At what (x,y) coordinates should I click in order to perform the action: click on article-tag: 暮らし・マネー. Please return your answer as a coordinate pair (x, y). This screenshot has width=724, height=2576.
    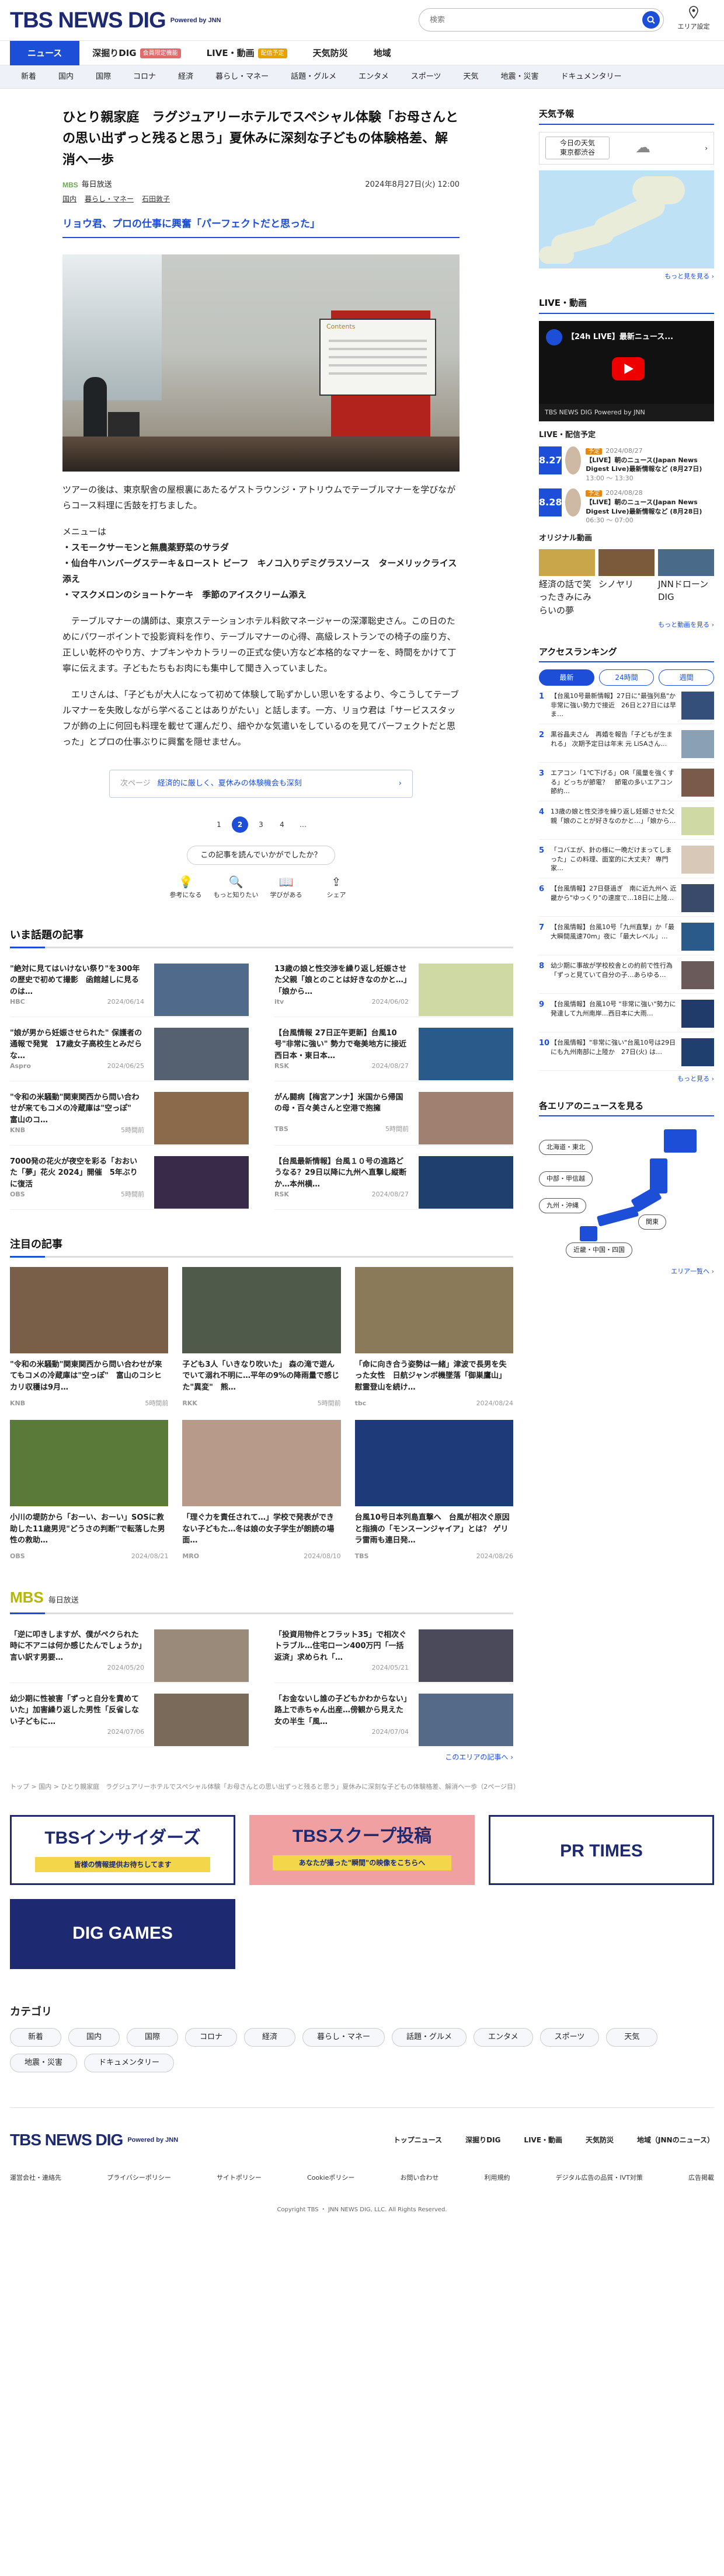
    Looking at the image, I should click on (109, 199).